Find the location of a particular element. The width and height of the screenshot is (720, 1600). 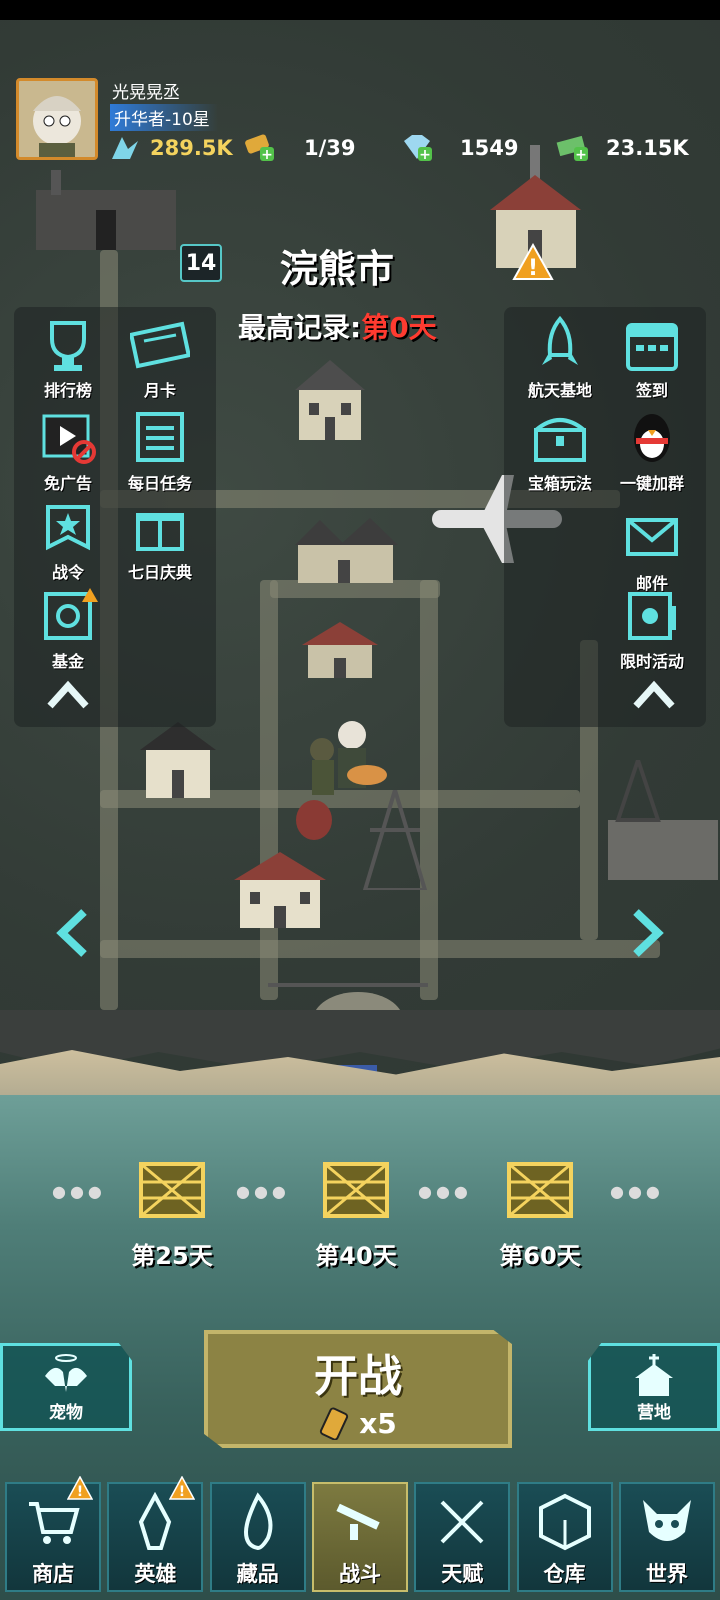

camp-button: 营地 is located at coordinates (654, 1387).